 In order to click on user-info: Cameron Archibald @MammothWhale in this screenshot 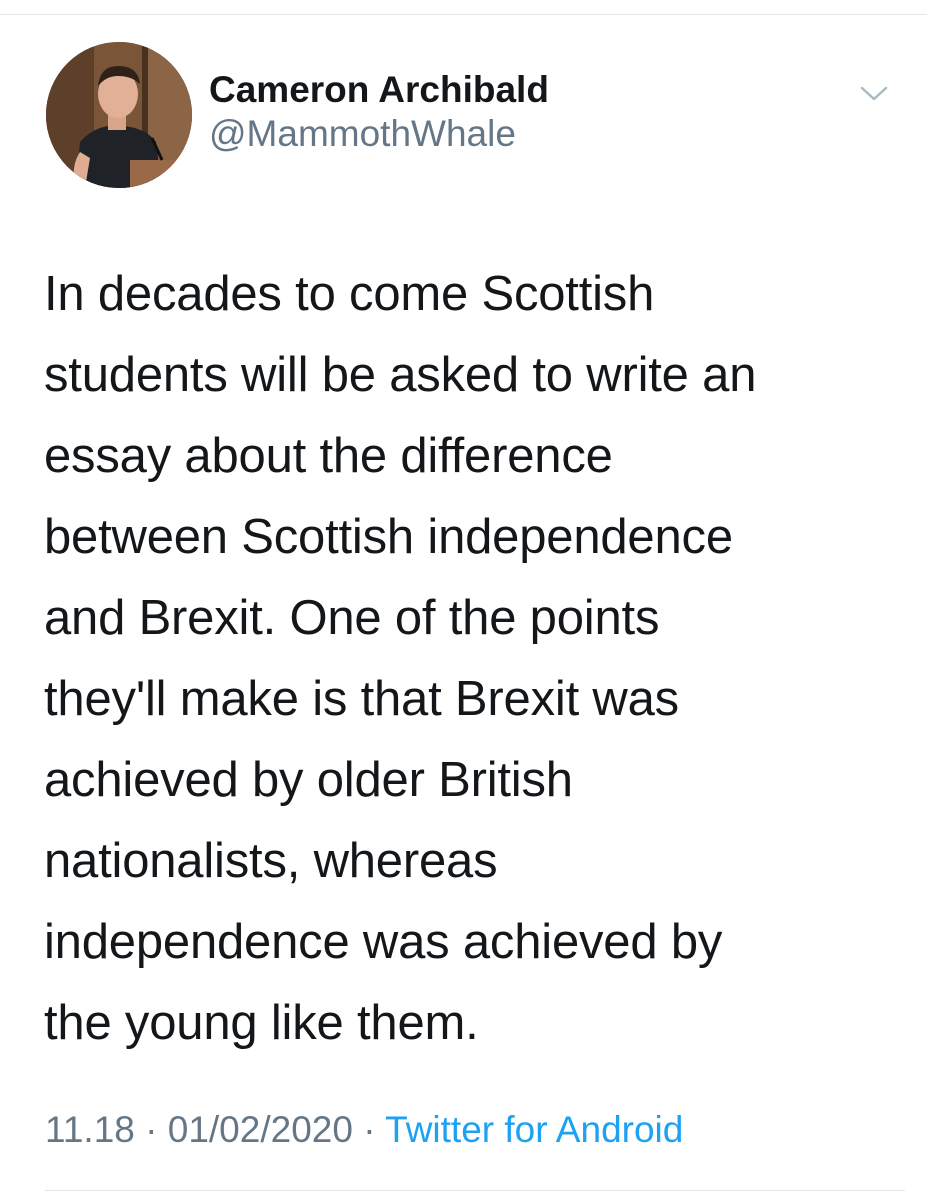, I will do `click(379, 112)`.